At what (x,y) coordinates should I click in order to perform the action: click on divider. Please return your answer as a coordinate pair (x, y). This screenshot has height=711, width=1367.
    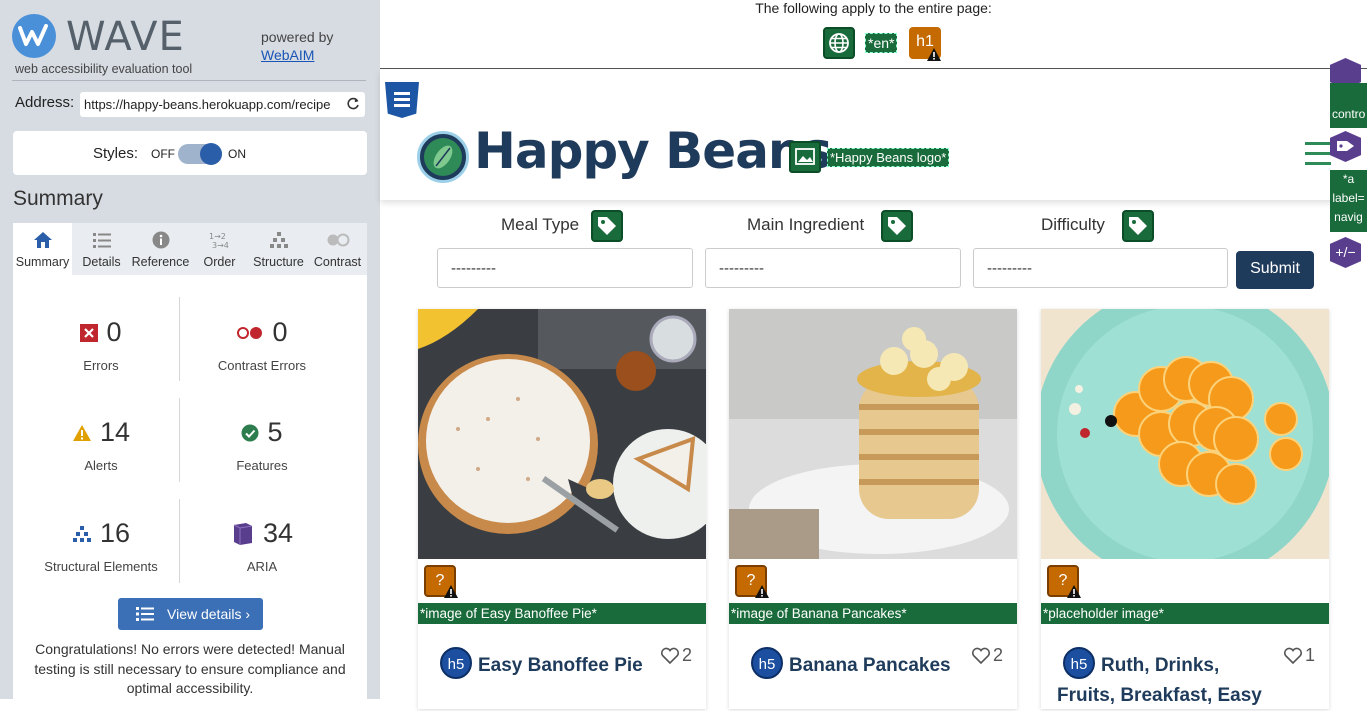
    Looking at the image, I should click on (189, 80).